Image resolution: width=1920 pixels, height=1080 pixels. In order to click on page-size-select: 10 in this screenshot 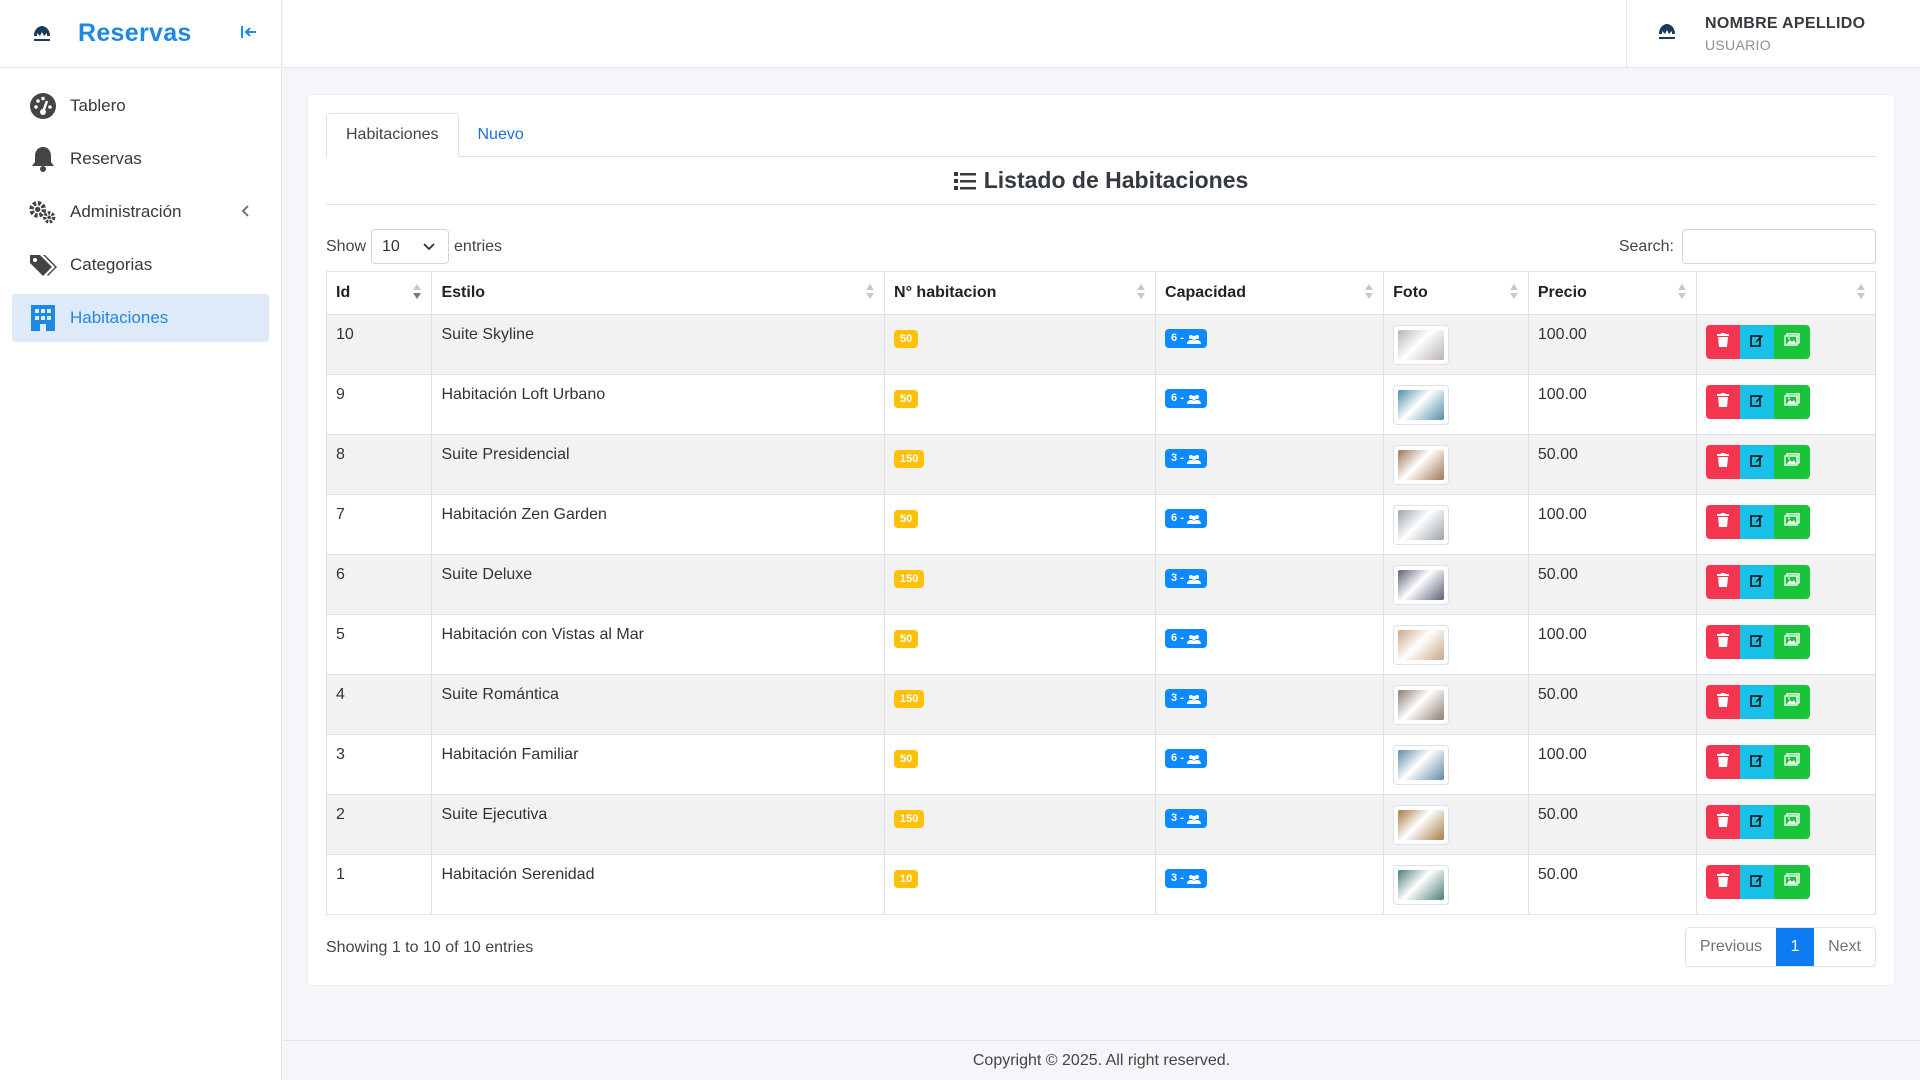, I will do `click(410, 246)`.